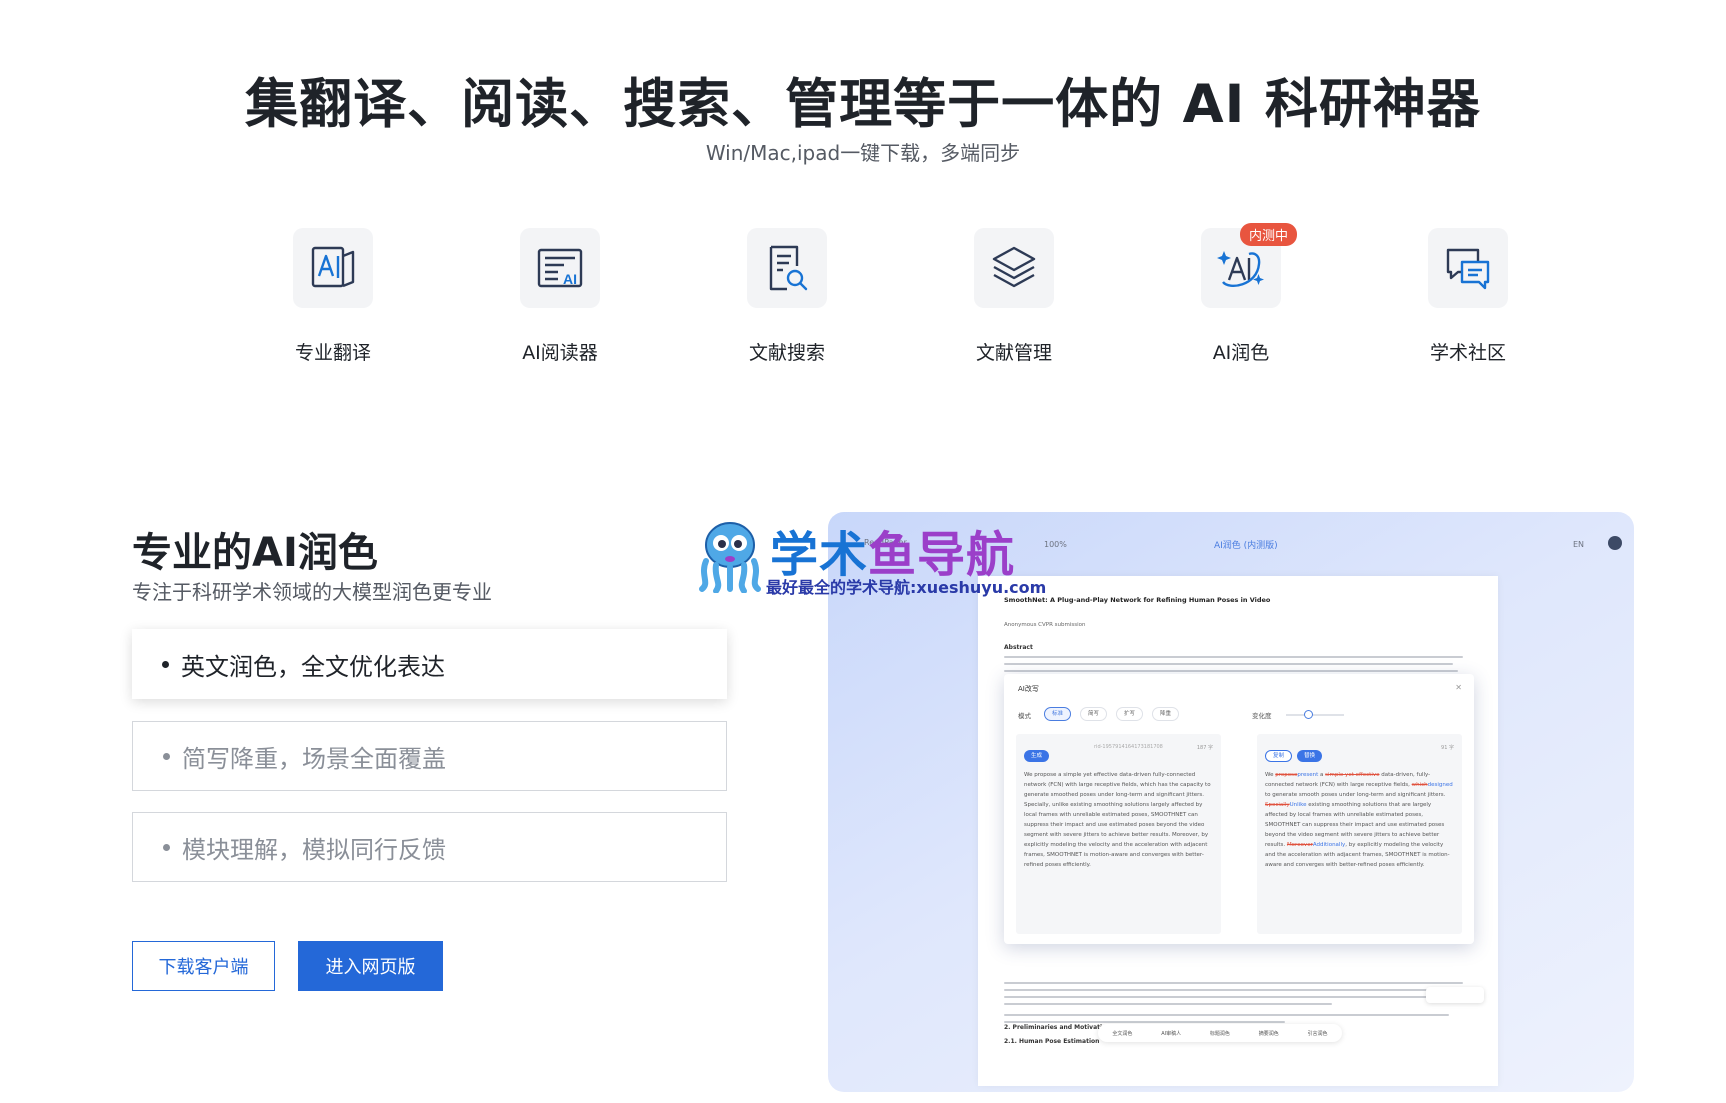  What do you see at coordinates (1269, 1033) in the screenshot?
I see `tool-abstract-polish: 摘要润色` at bounding box center [1269, 1033].